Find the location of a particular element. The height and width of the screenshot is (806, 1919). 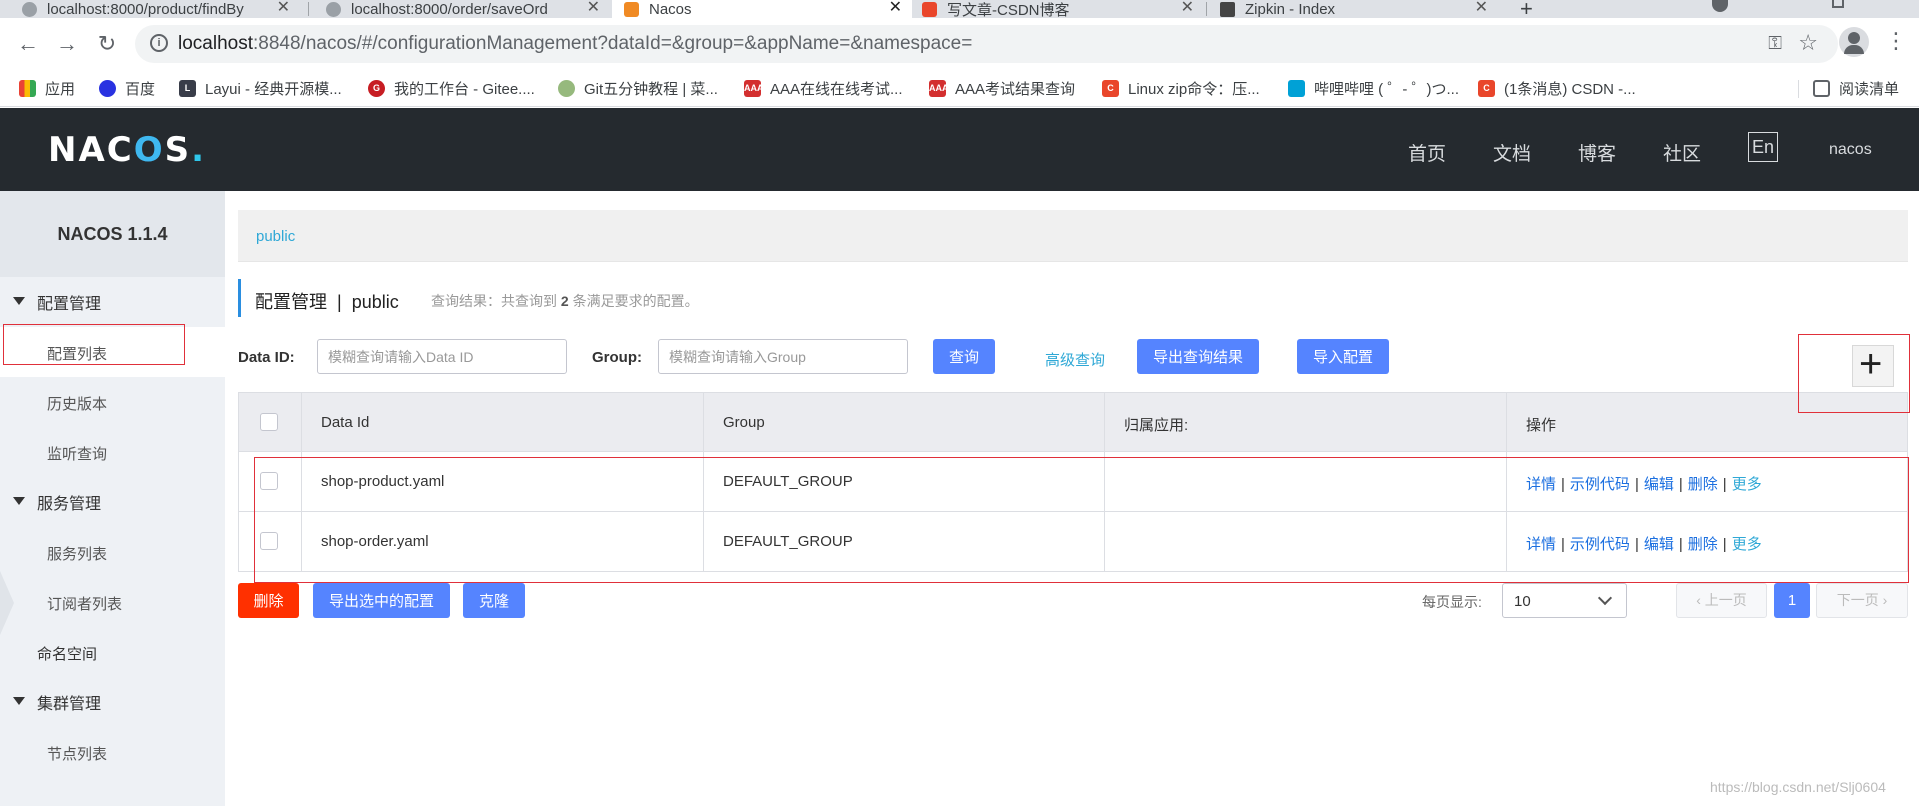

baidu-paw-icon is located at coordinates (107, 88).